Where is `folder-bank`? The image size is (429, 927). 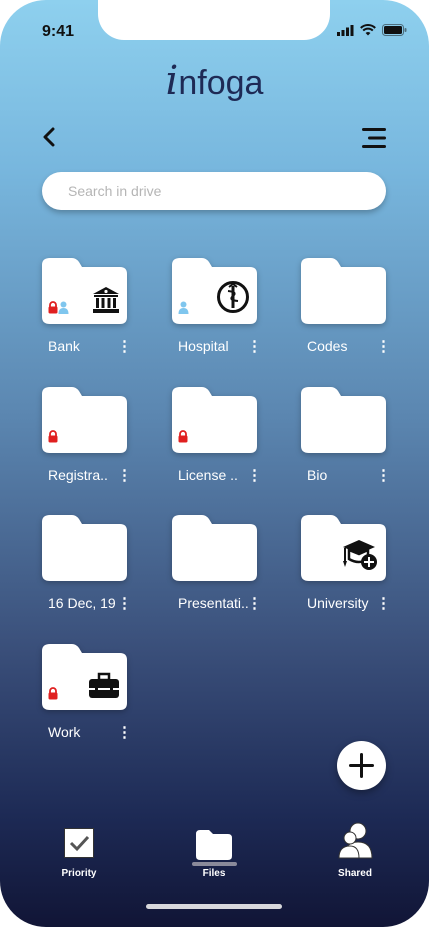
folder-bank is located at coordinates (85, 291).